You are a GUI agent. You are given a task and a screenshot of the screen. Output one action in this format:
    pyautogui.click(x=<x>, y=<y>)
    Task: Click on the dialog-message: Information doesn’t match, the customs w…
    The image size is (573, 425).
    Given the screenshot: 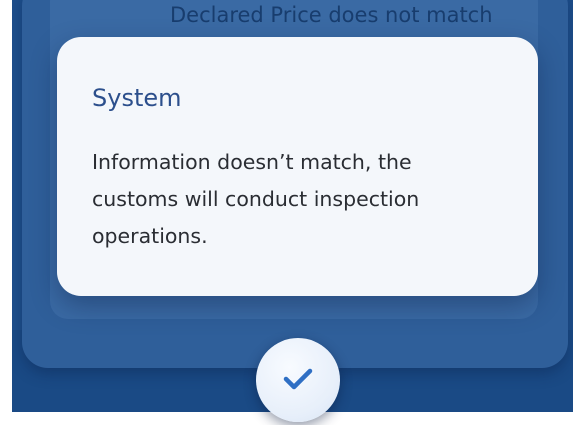 What is the action you would take?
    pyautogui.click(x=256, y=199)
    